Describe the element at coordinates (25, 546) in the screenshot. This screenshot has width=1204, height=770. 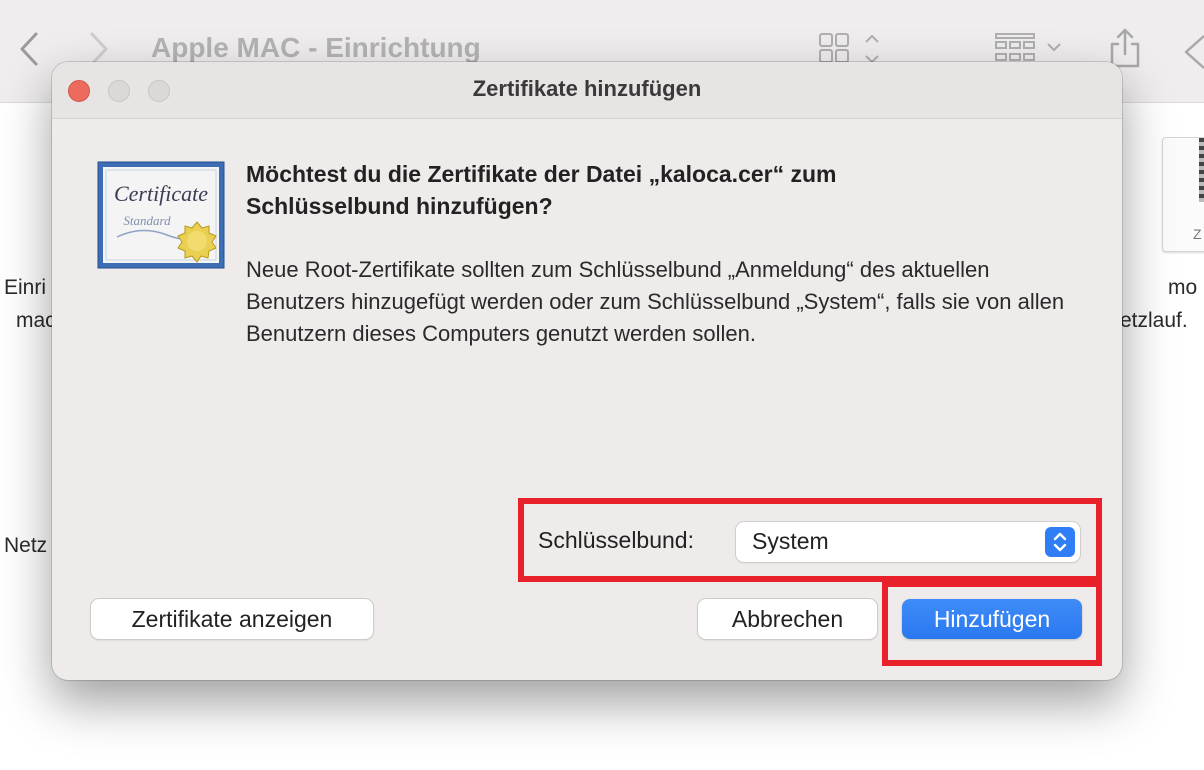
I see `finder-item-label: Netz` at that location.